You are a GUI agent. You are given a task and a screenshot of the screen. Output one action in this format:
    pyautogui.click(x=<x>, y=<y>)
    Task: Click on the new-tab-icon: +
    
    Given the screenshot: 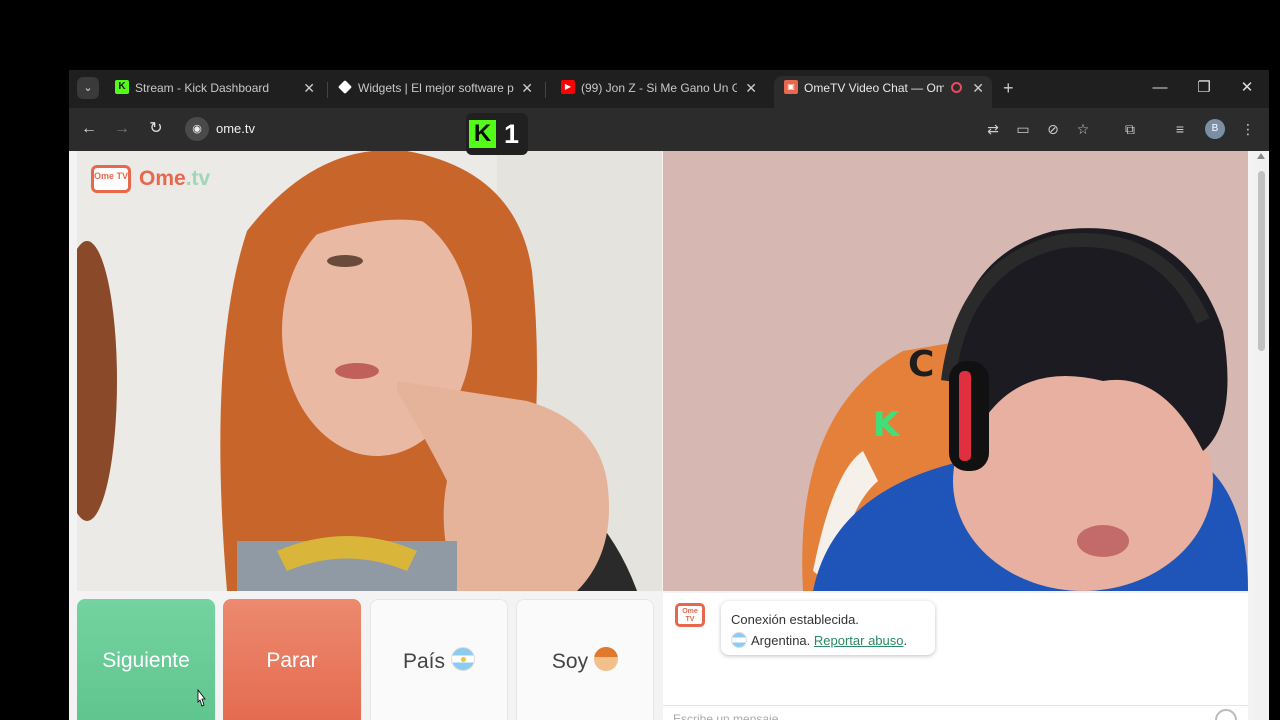 What is the action you would take?
    pyautogui.click(x=1008, y=88)
    